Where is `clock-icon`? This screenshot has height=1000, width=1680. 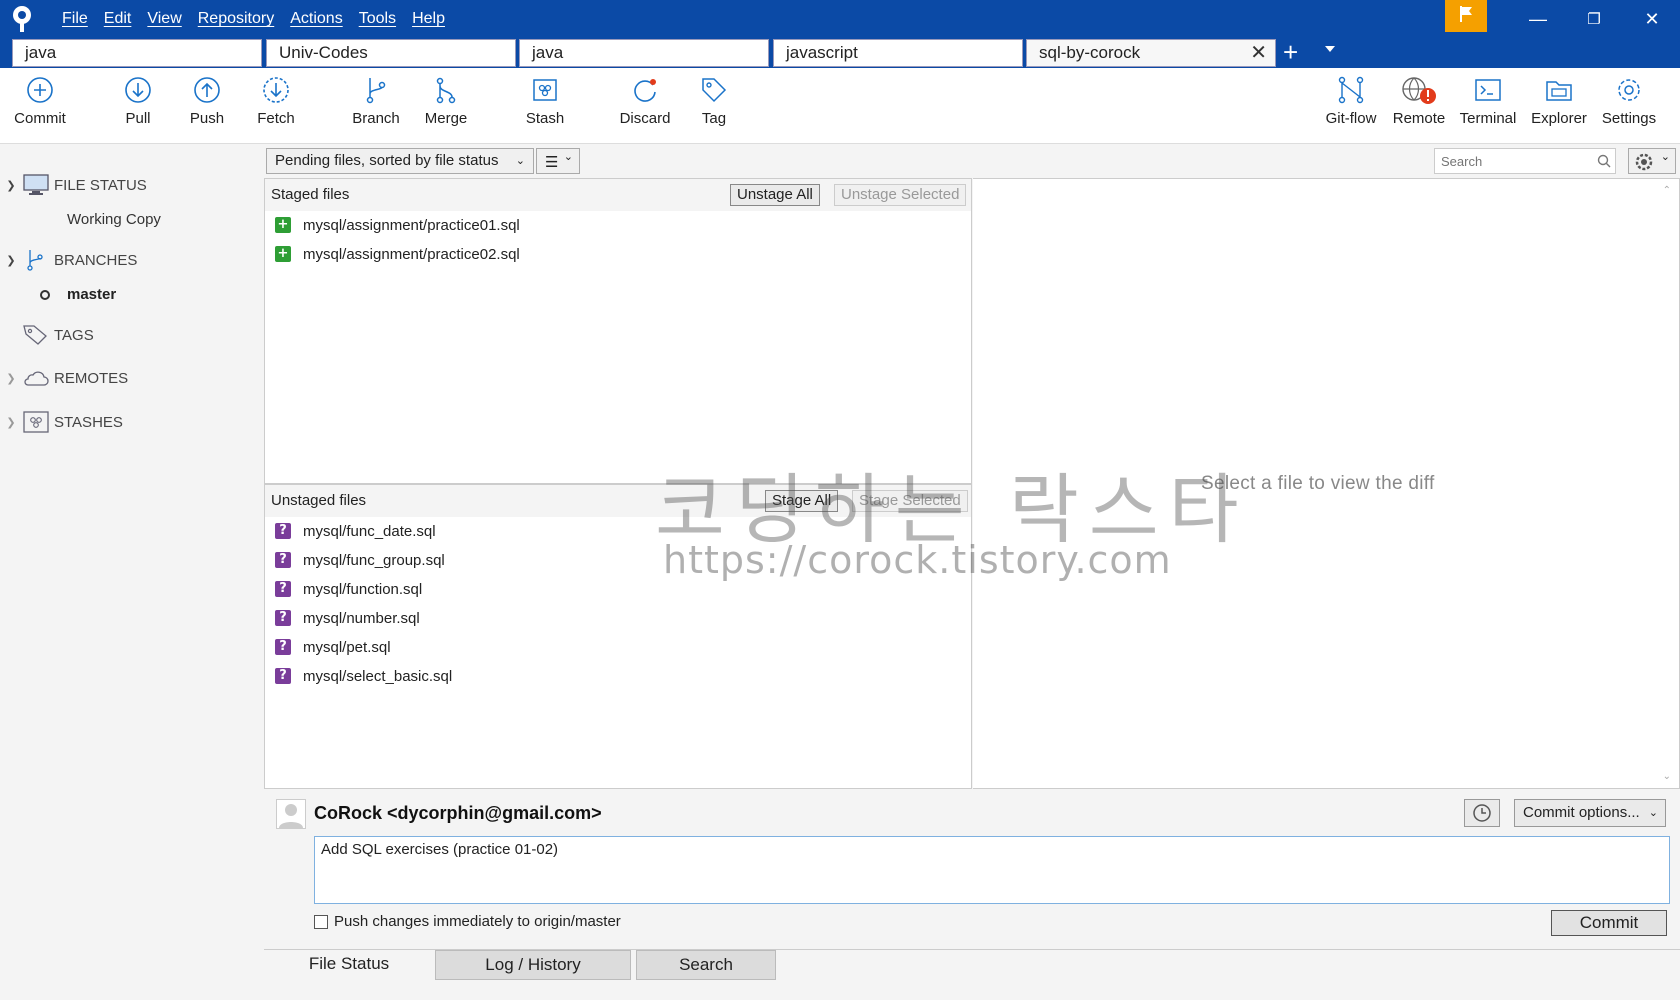
clock-icon is located at coordinates (1482, 813).